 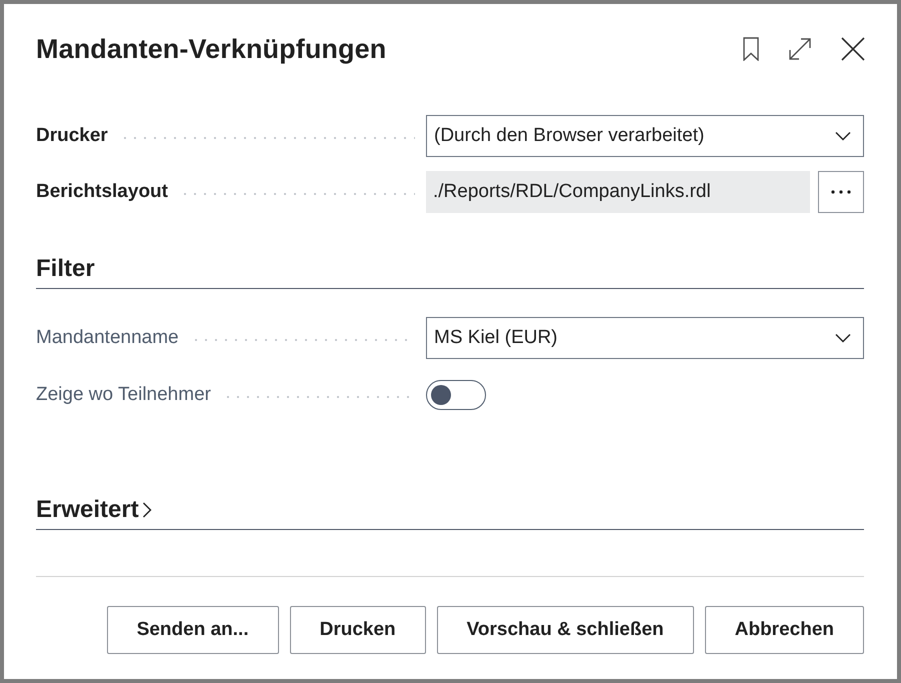 What do you see at coordinates (65, 268) in the screenshot?
I see `section-heading: Filter` at bounding box center [65, 268].